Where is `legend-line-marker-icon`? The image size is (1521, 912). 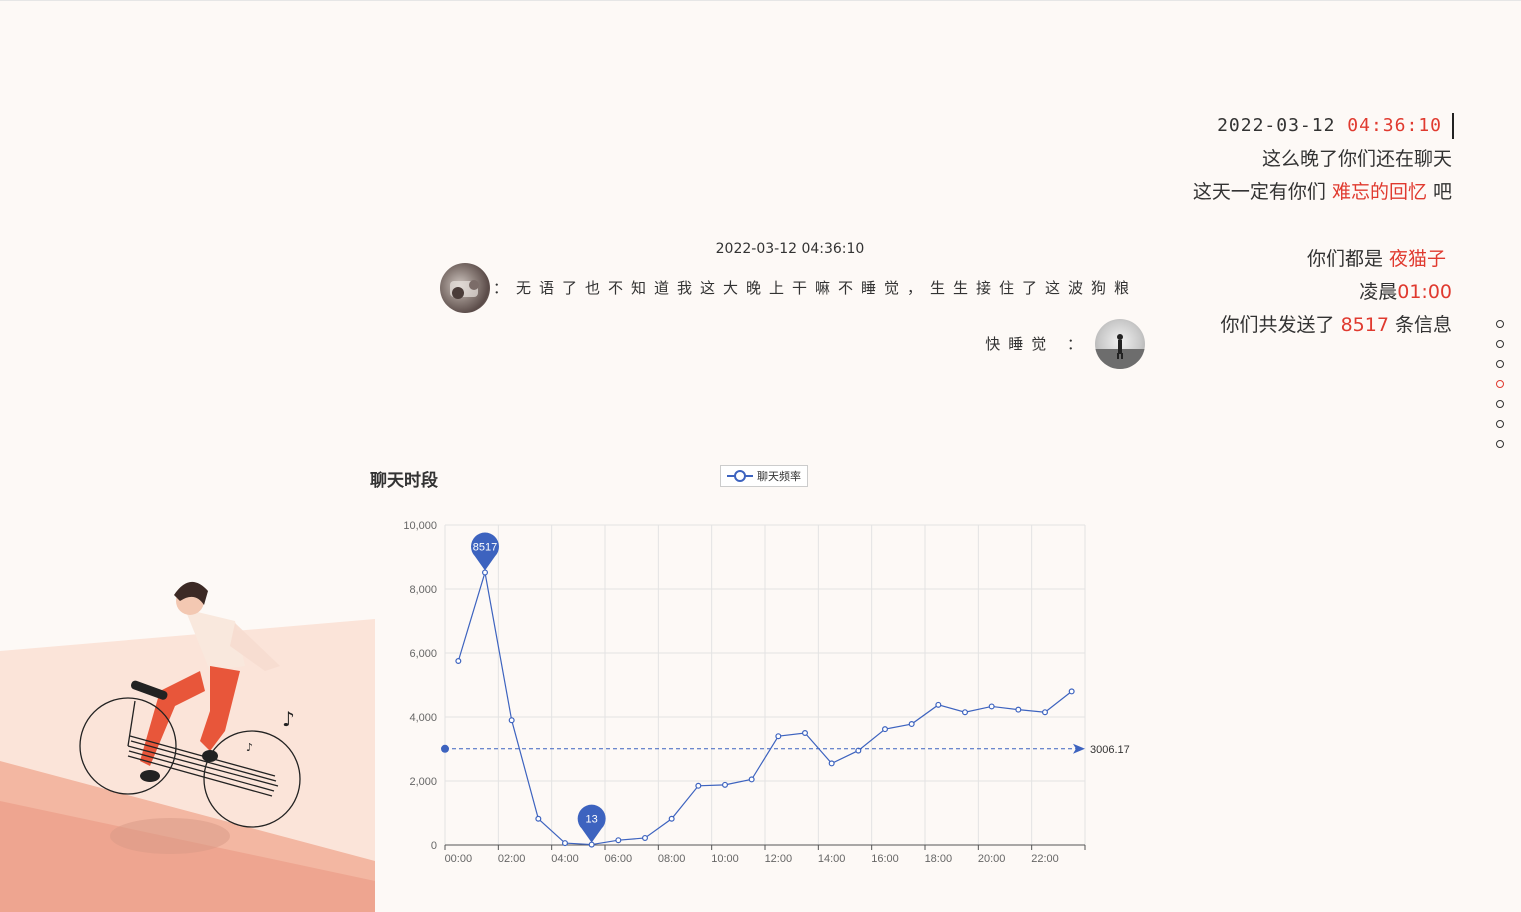 legend-line-marker-icon is located at coordinates (740, 476).